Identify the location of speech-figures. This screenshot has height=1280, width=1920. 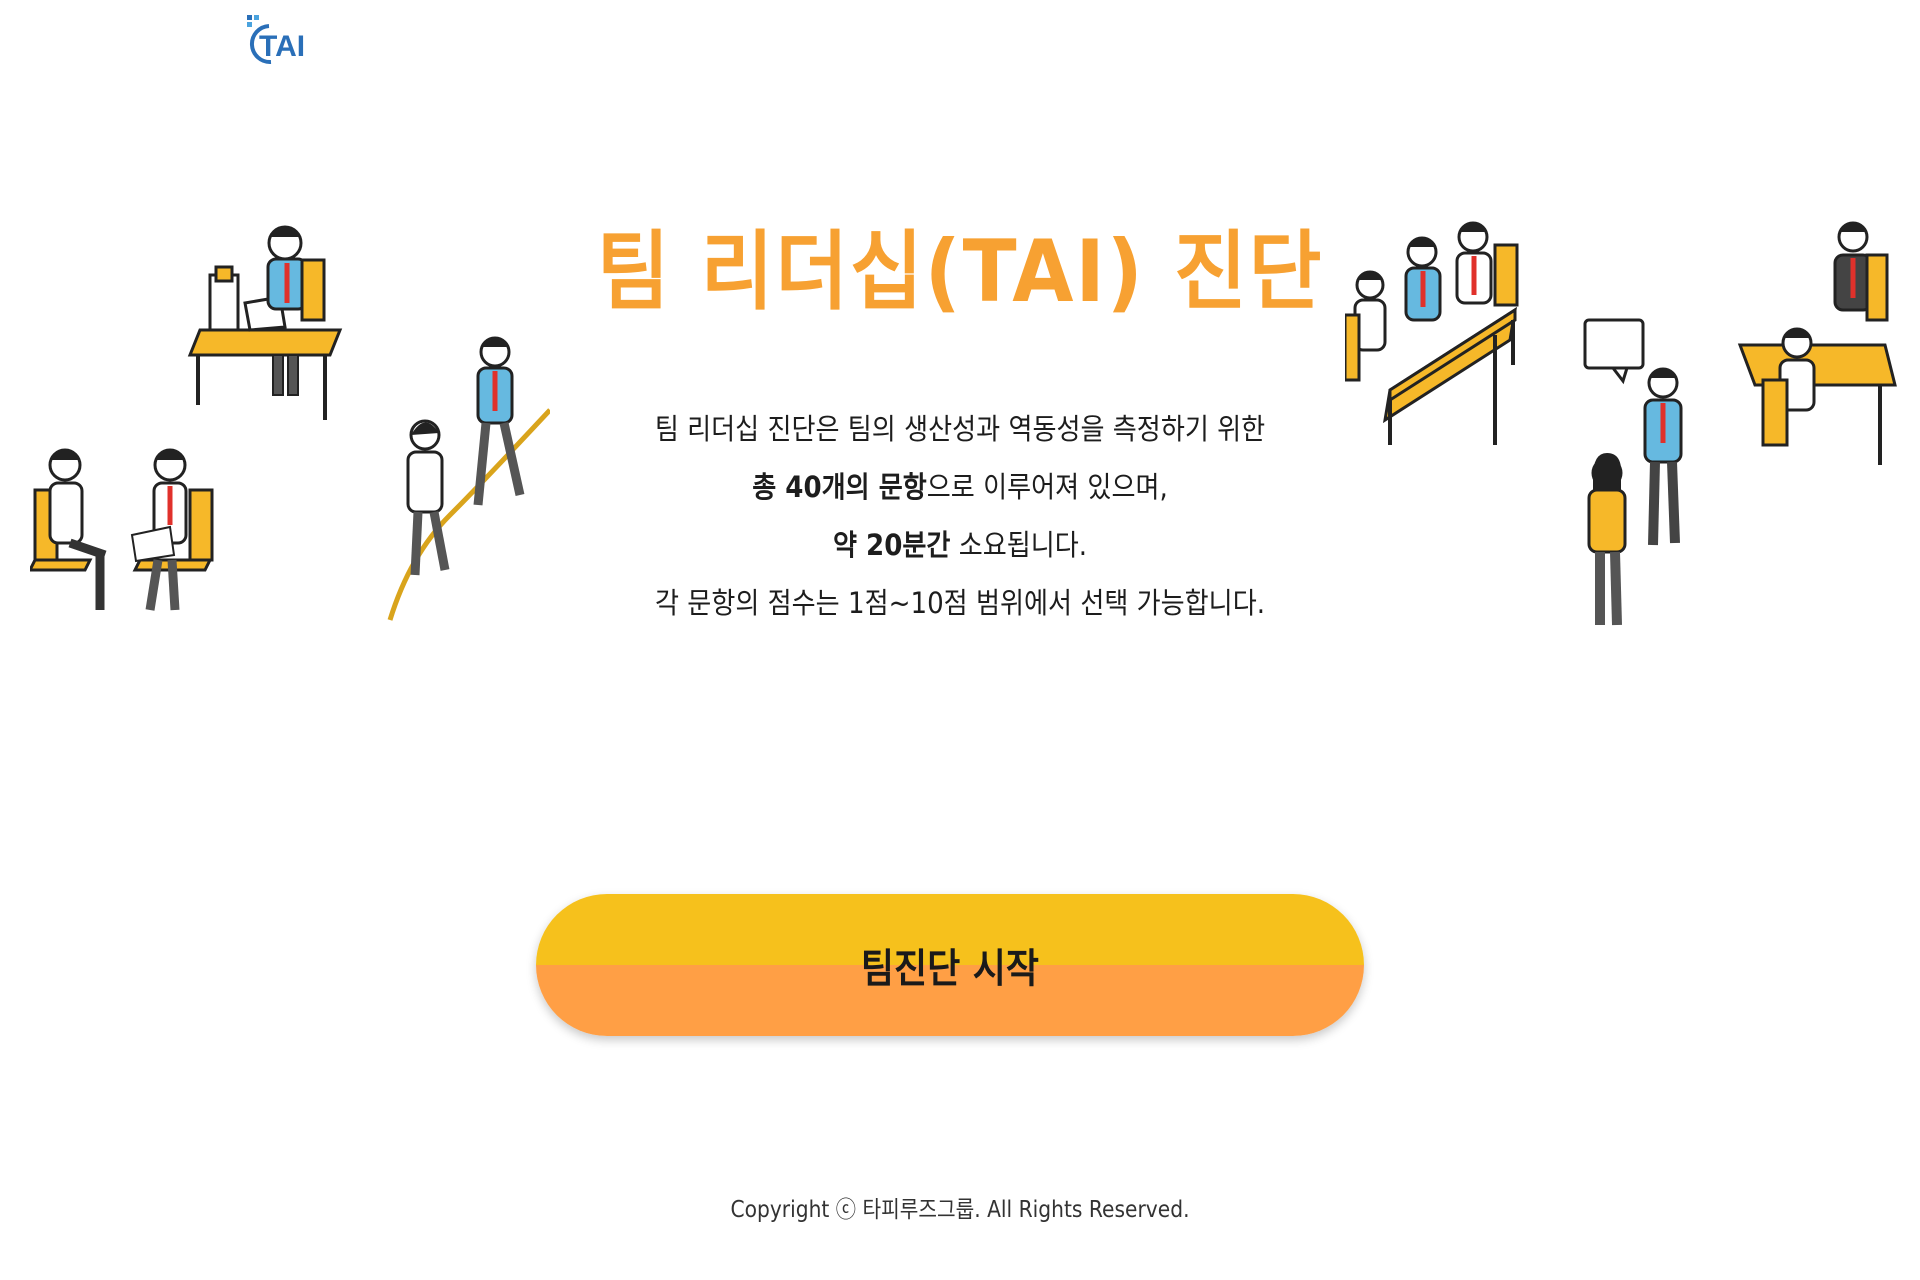
(1633, 472).